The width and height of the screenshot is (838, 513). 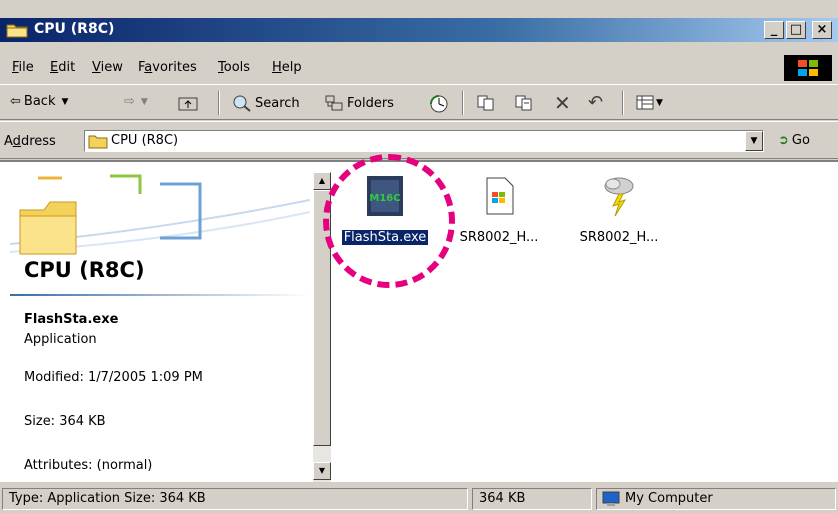 I want to click on search-button: Search, so click(x=266, y=103).